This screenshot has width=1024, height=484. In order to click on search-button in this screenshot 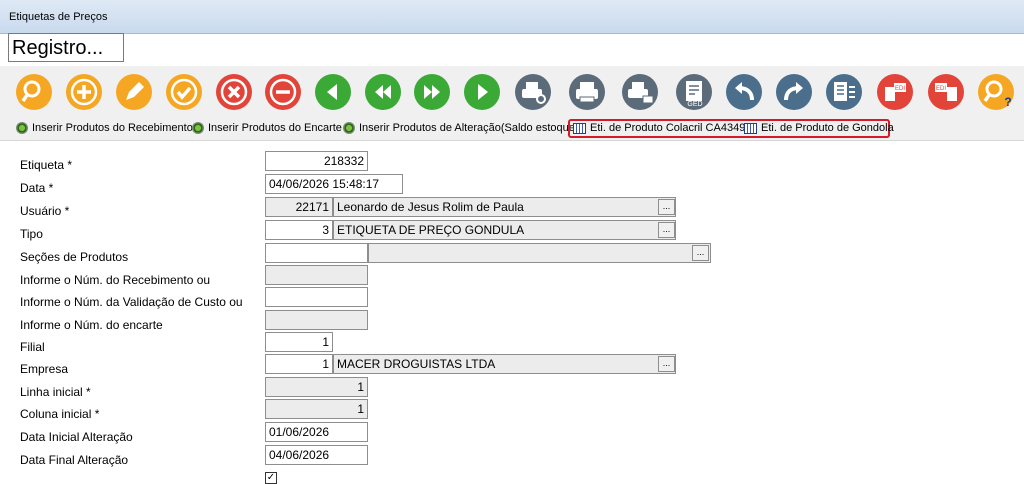, I will do `click(34, 92)`.